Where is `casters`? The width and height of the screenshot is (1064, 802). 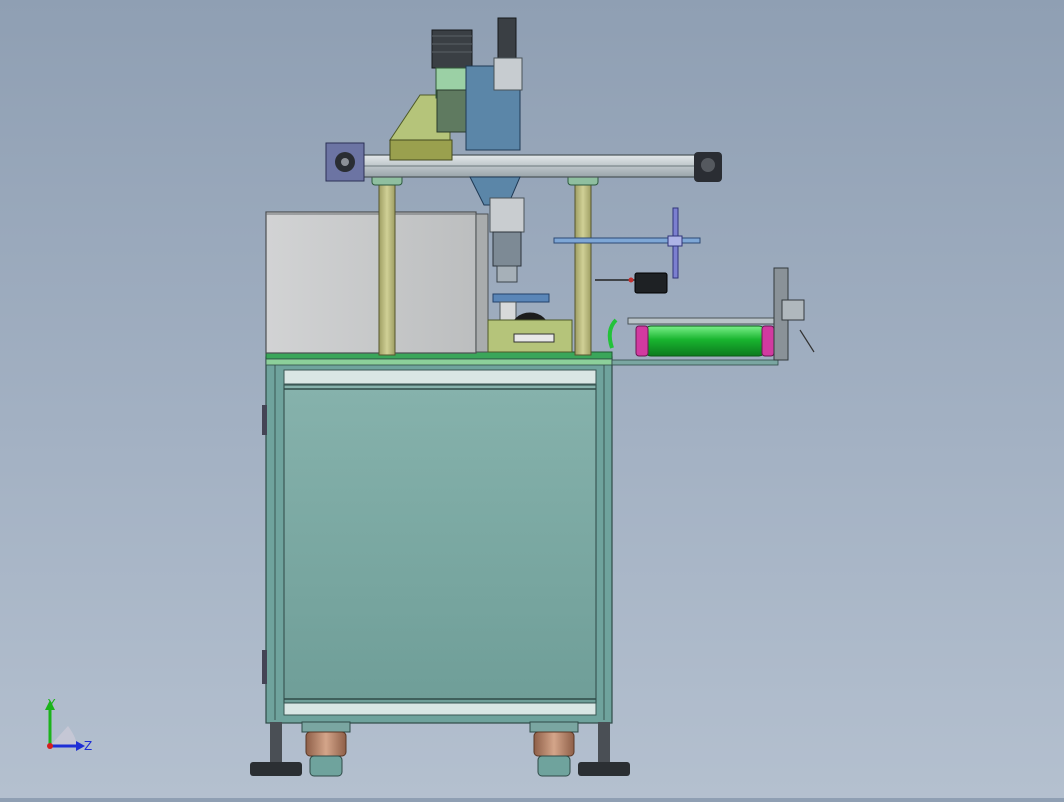 casters is located at coordinates (440, 749).